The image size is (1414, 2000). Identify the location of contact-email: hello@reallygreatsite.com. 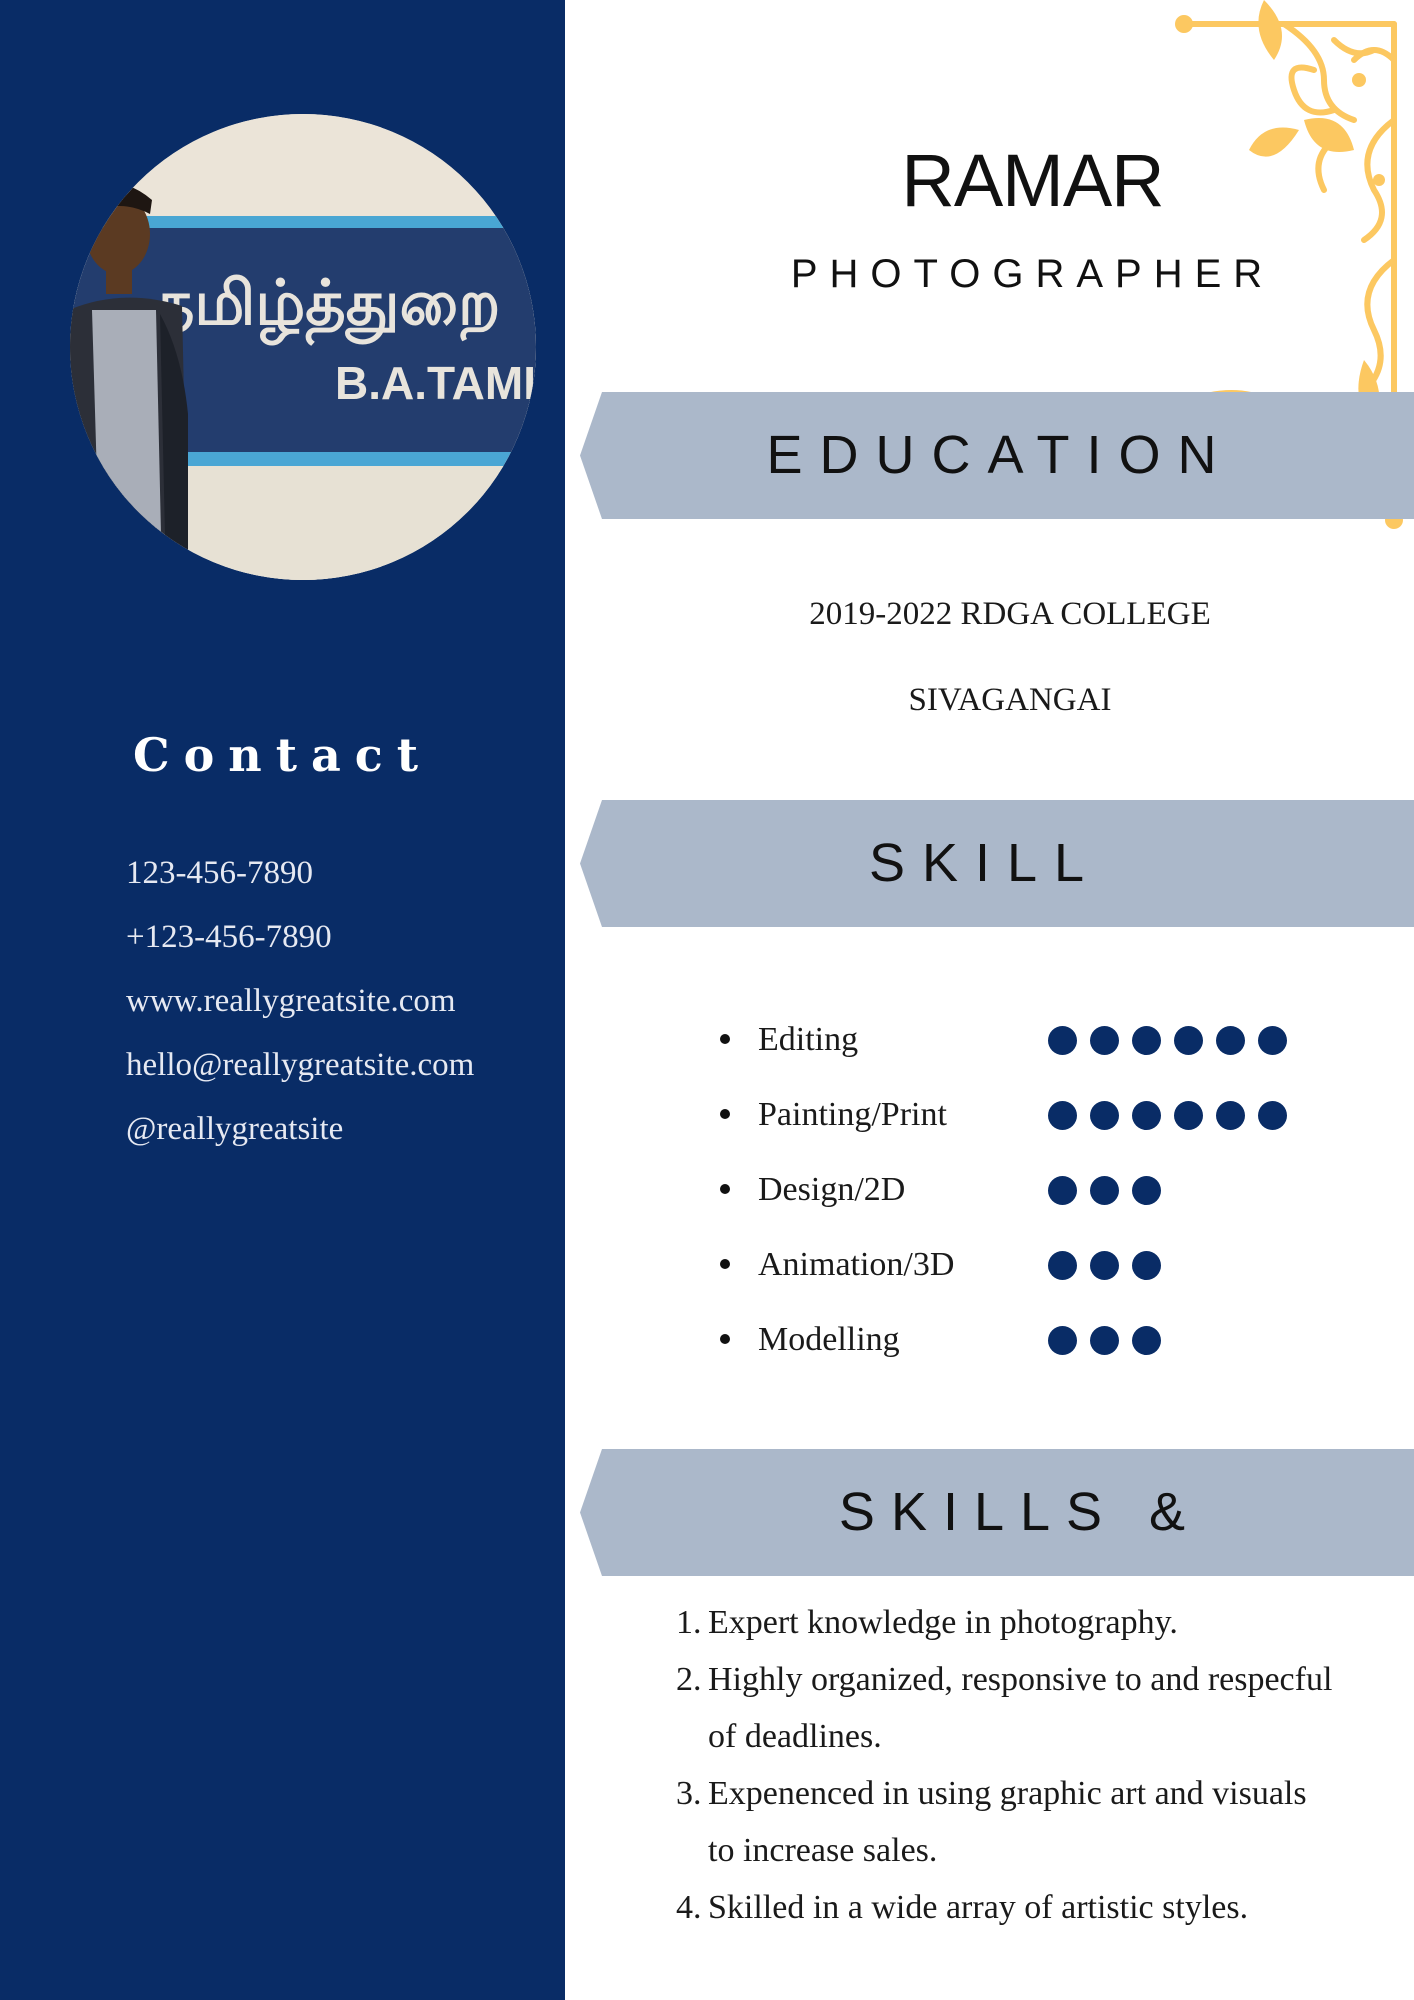
(300, 1072).